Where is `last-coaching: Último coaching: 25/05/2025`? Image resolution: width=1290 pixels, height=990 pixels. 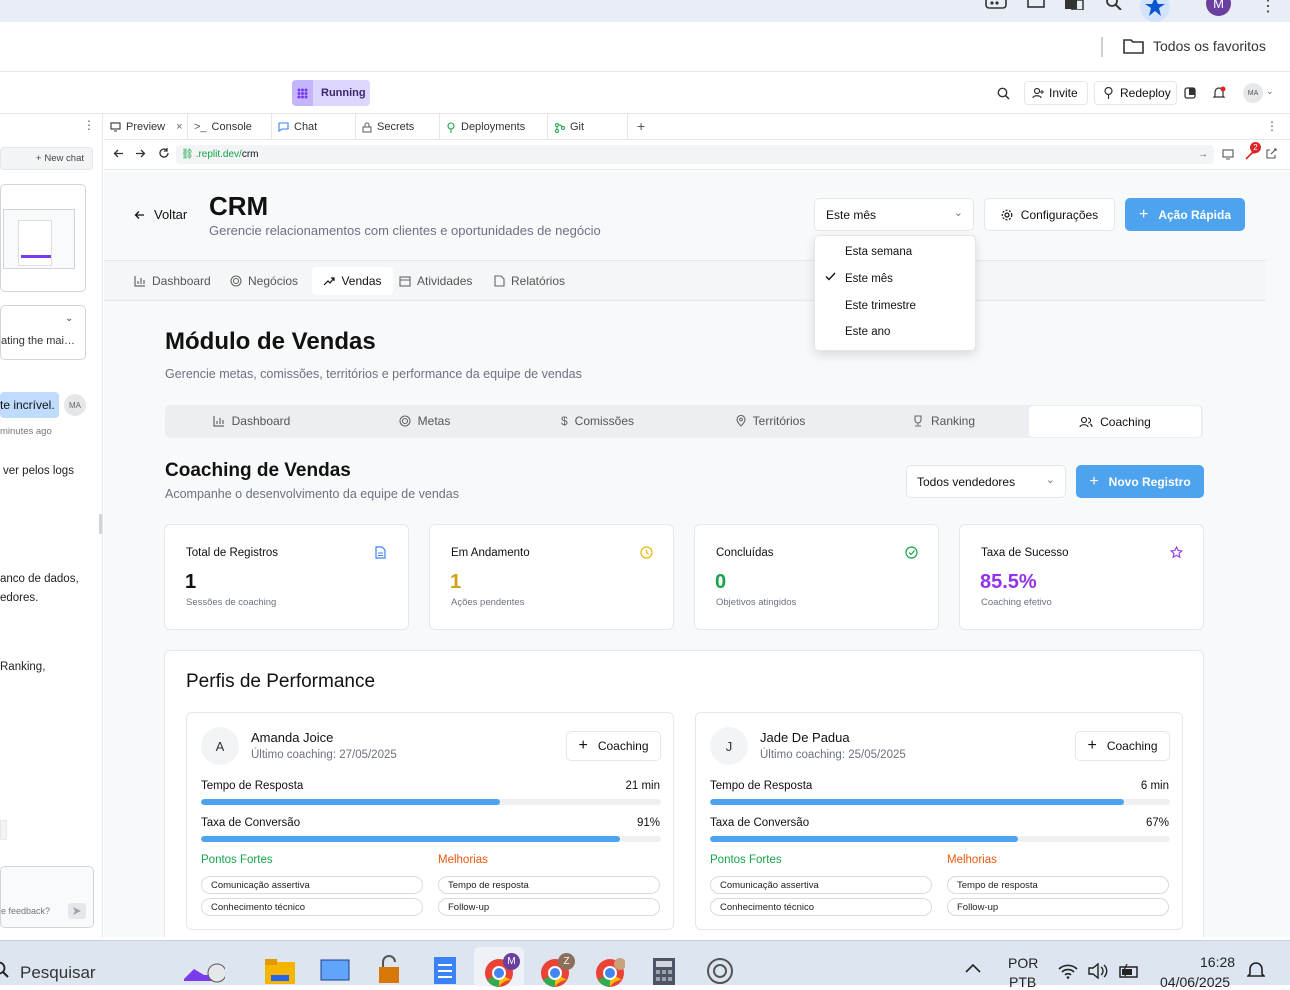 last-coaching: Último coaching: 25/05/2025 is located at coordinates (833, 755).